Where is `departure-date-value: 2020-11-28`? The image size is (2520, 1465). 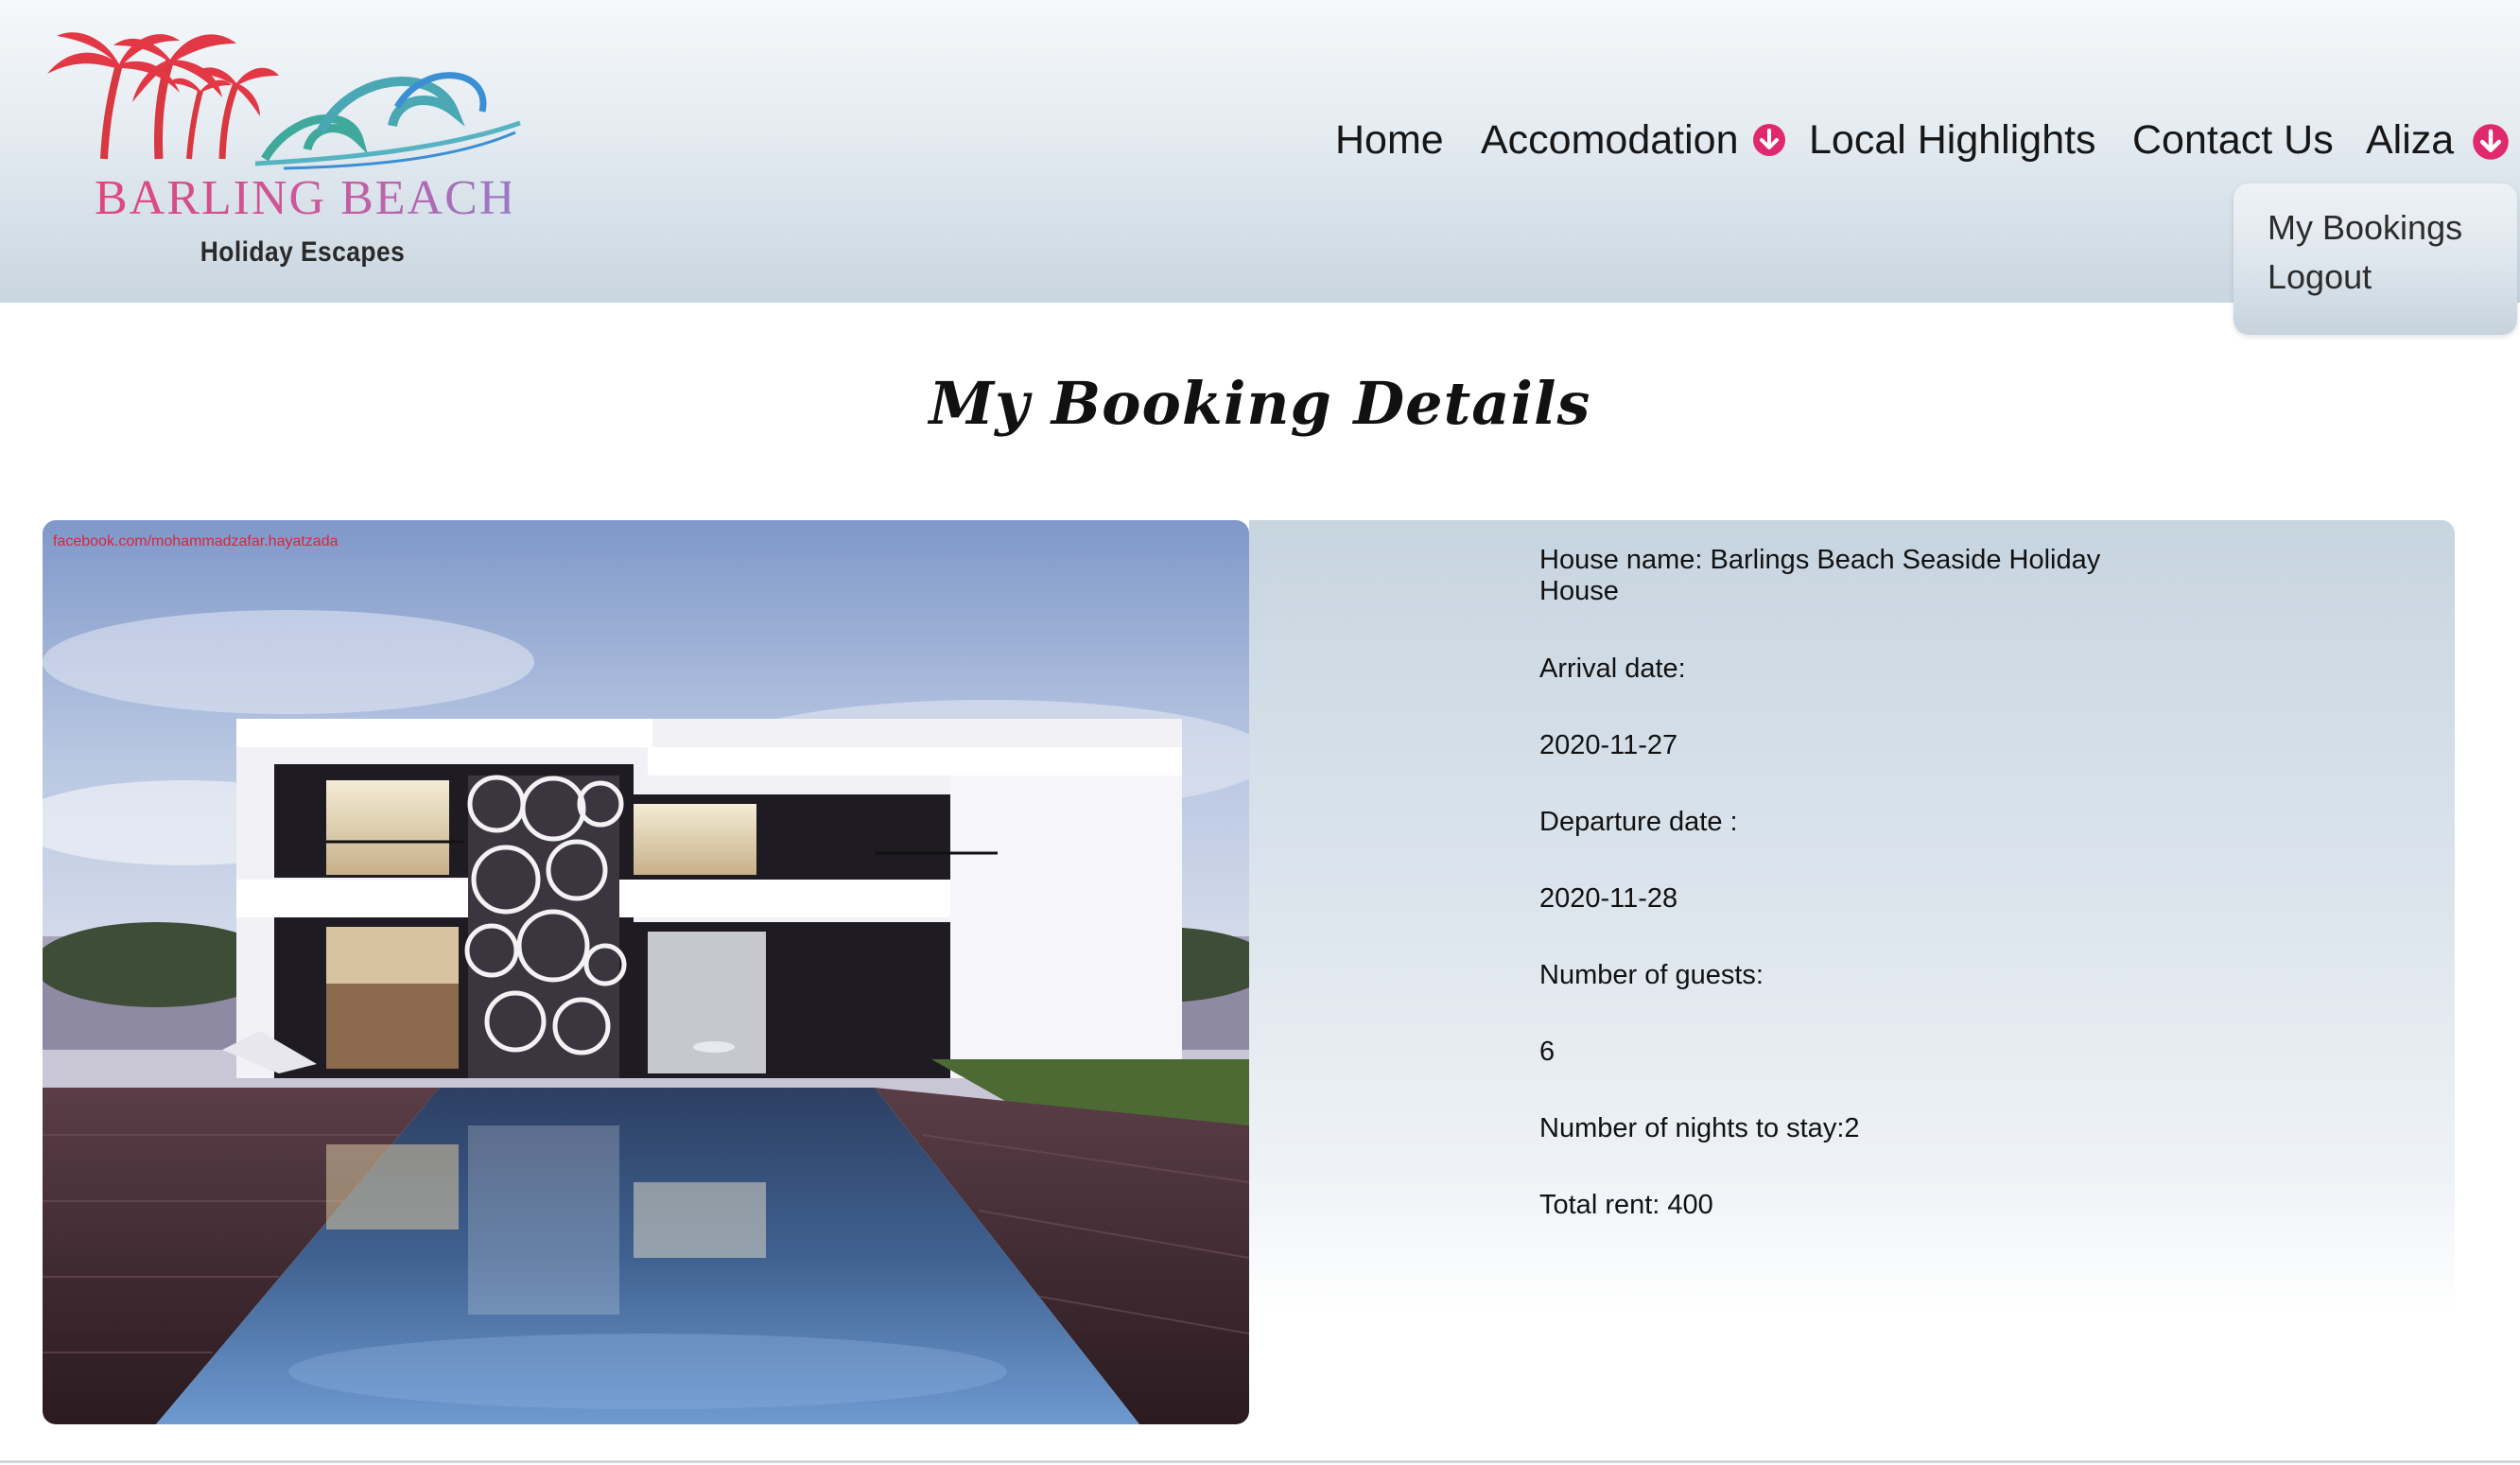 departure-date-value: 2020-11-28 is located at coordinates (1608, 898).